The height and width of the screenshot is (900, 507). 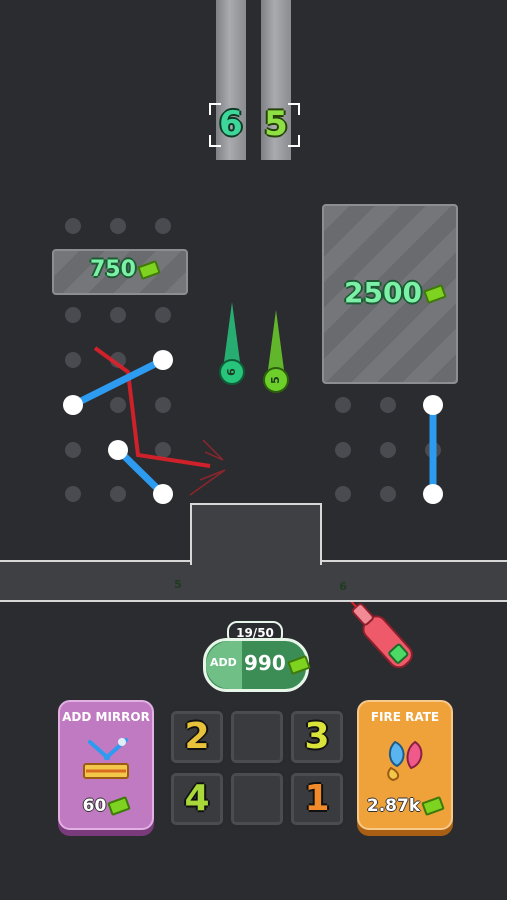 I want to click on slot-value: 3, so click(x=317, y=736).